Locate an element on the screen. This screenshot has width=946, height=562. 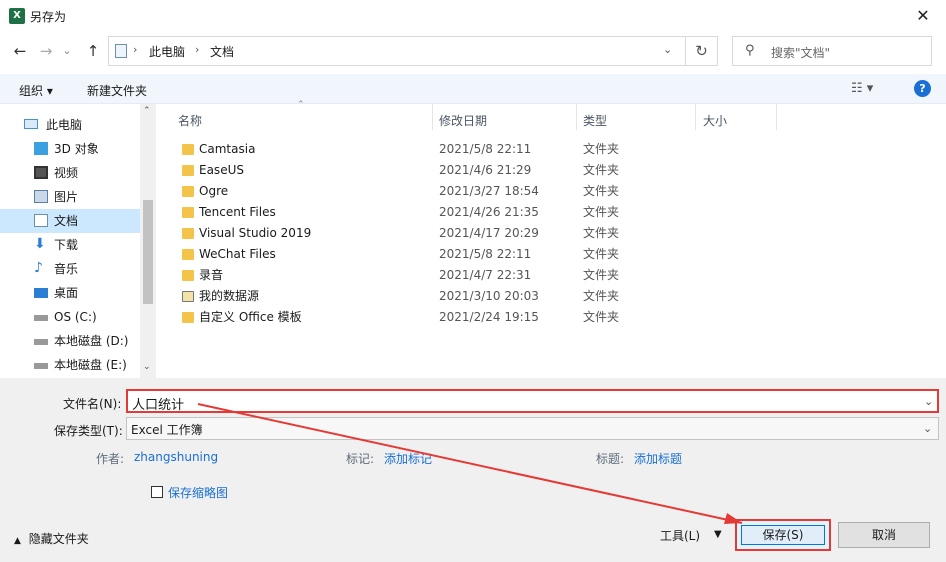
file-name: 我的数据源 is located at coordinates (229, 296).